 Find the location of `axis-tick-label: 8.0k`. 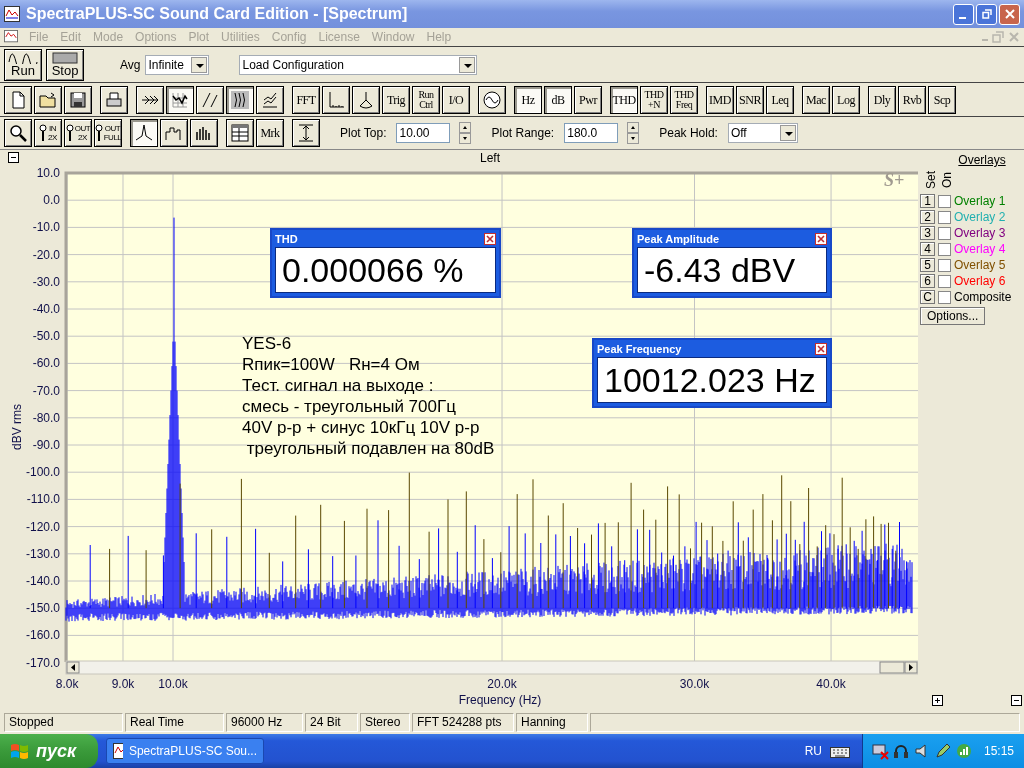

axis-tick-label: 8.0k is located at coordinates (67, 684).